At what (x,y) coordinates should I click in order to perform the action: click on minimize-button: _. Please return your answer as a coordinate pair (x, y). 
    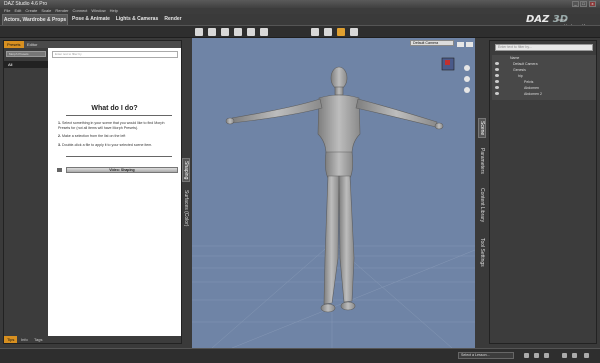
    Looking at the image, I should click on (575, 4).